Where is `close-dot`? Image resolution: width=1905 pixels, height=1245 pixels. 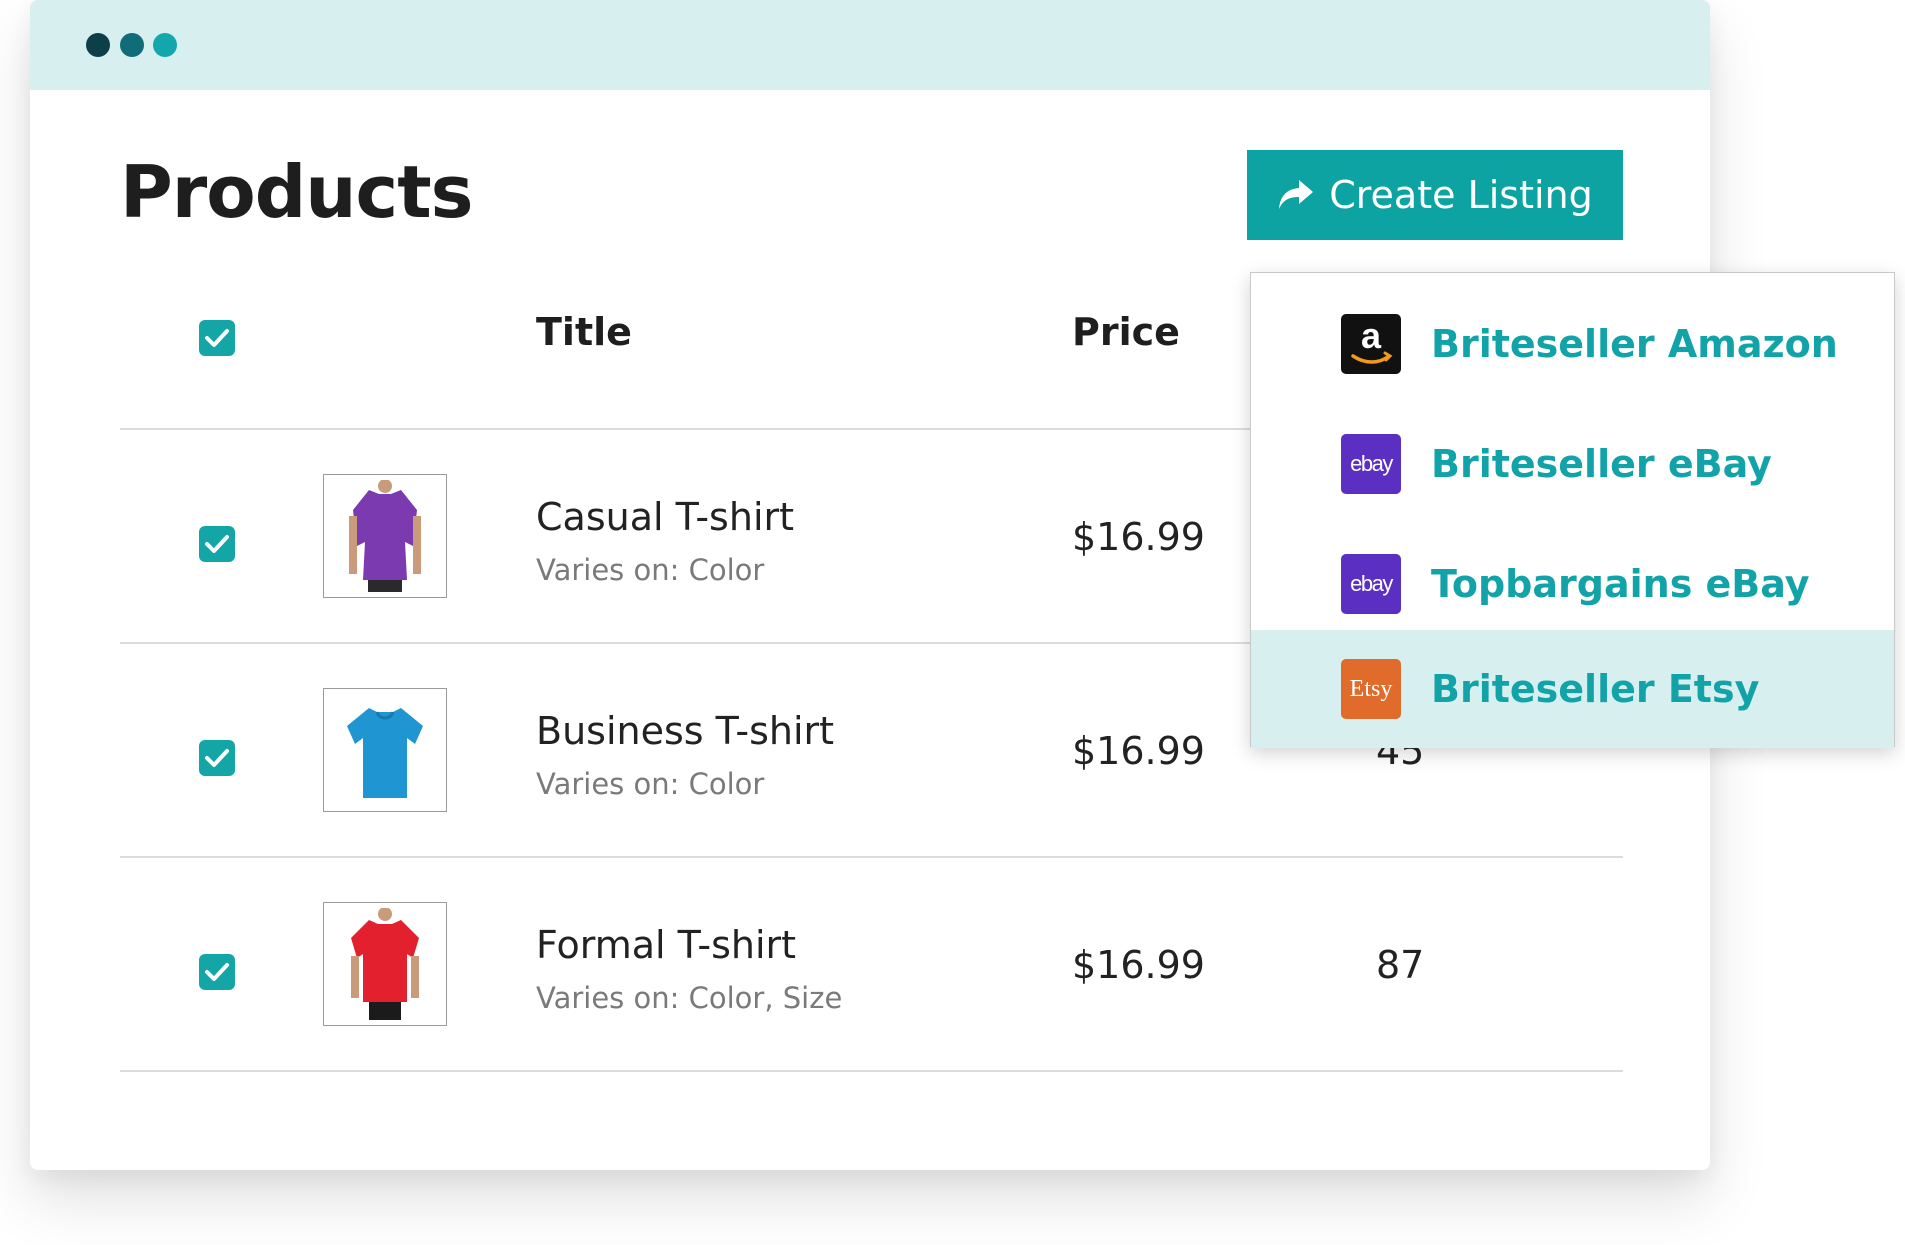 close-dot is located at coordinates (98, 45).